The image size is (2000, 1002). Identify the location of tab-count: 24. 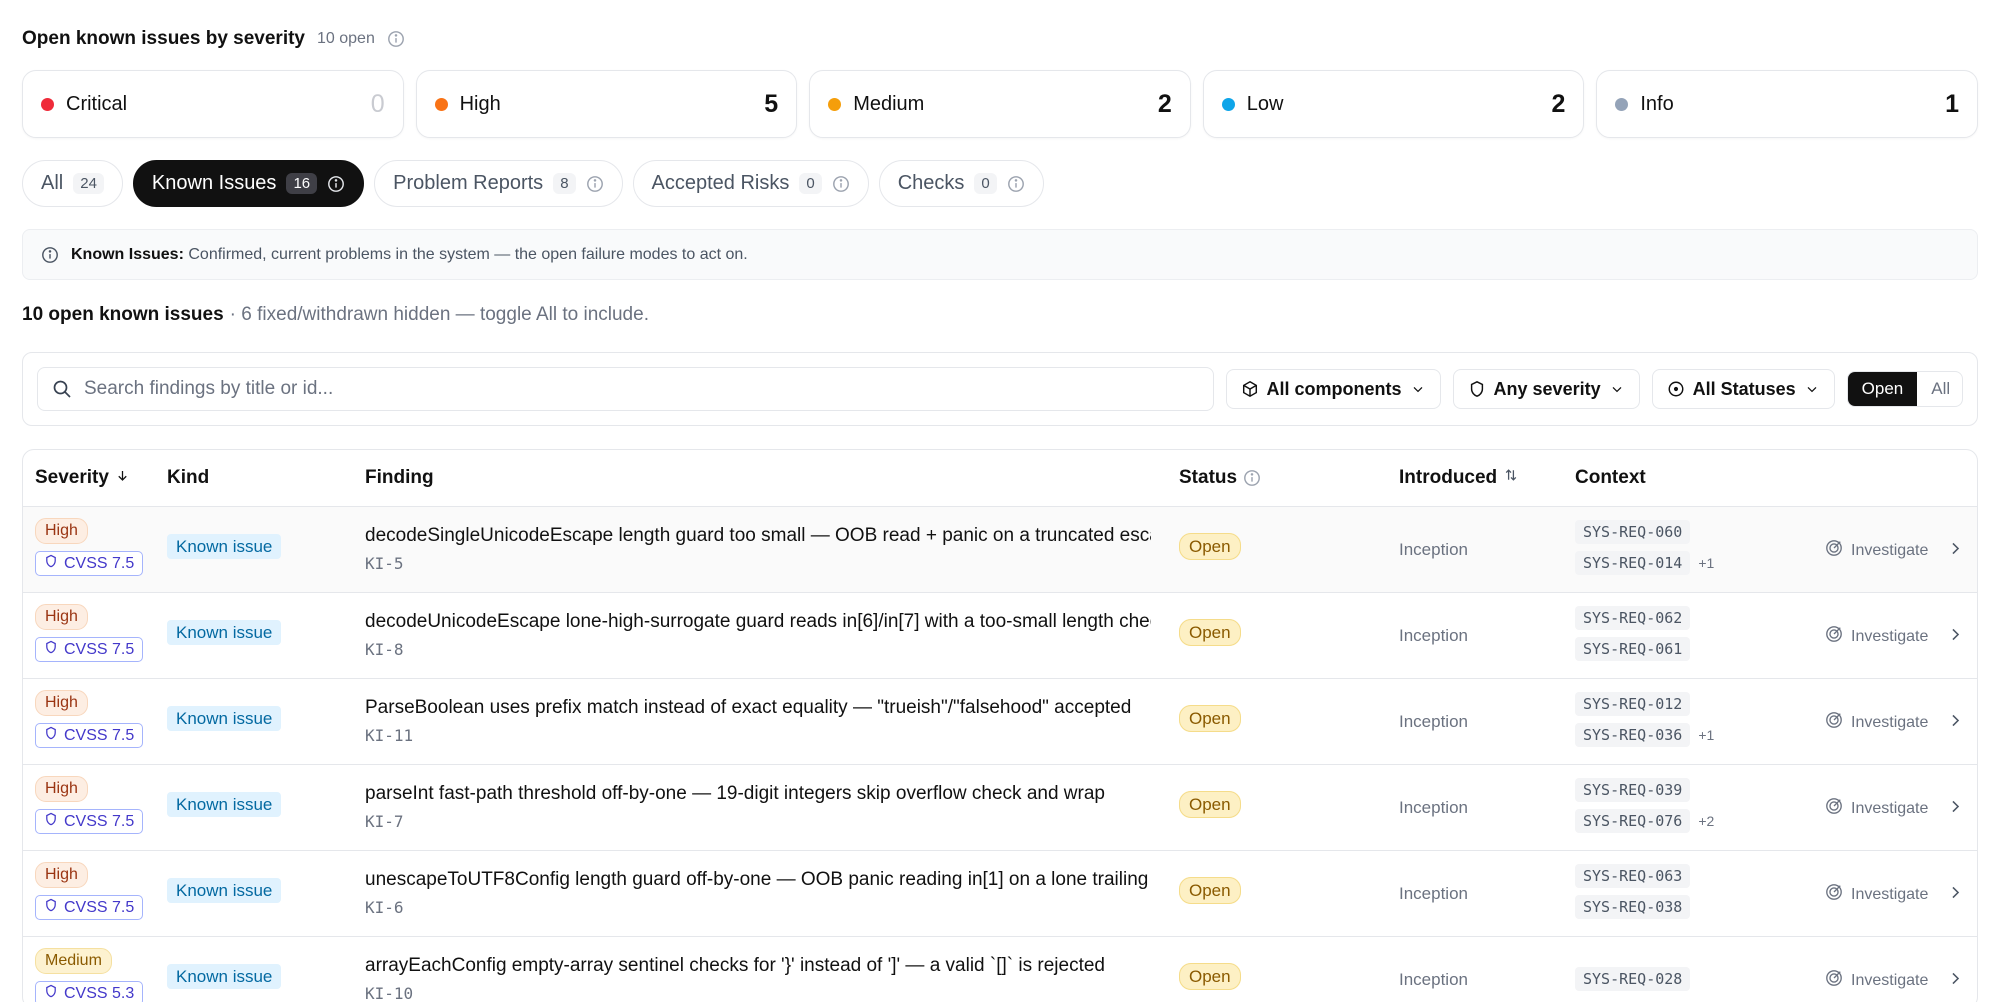
(88, 183).